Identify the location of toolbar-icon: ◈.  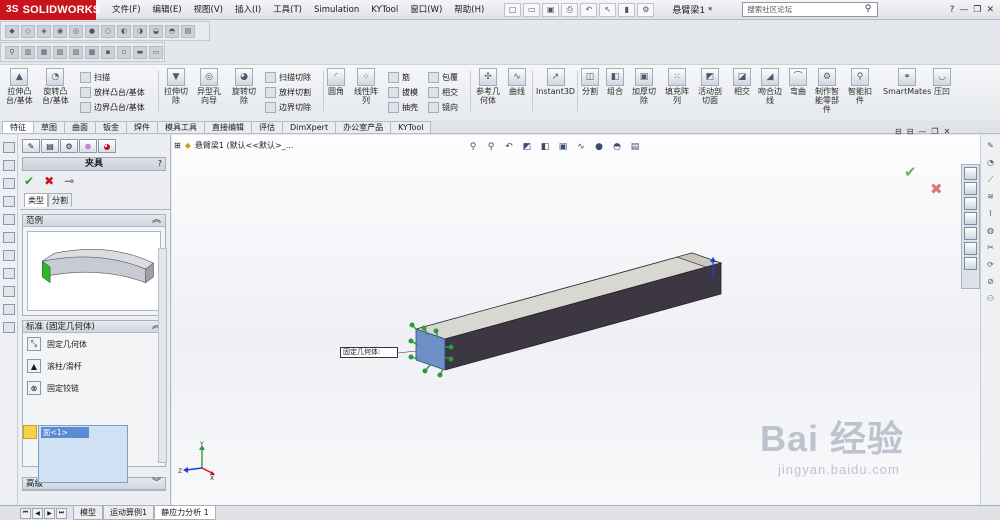
(44, 31).